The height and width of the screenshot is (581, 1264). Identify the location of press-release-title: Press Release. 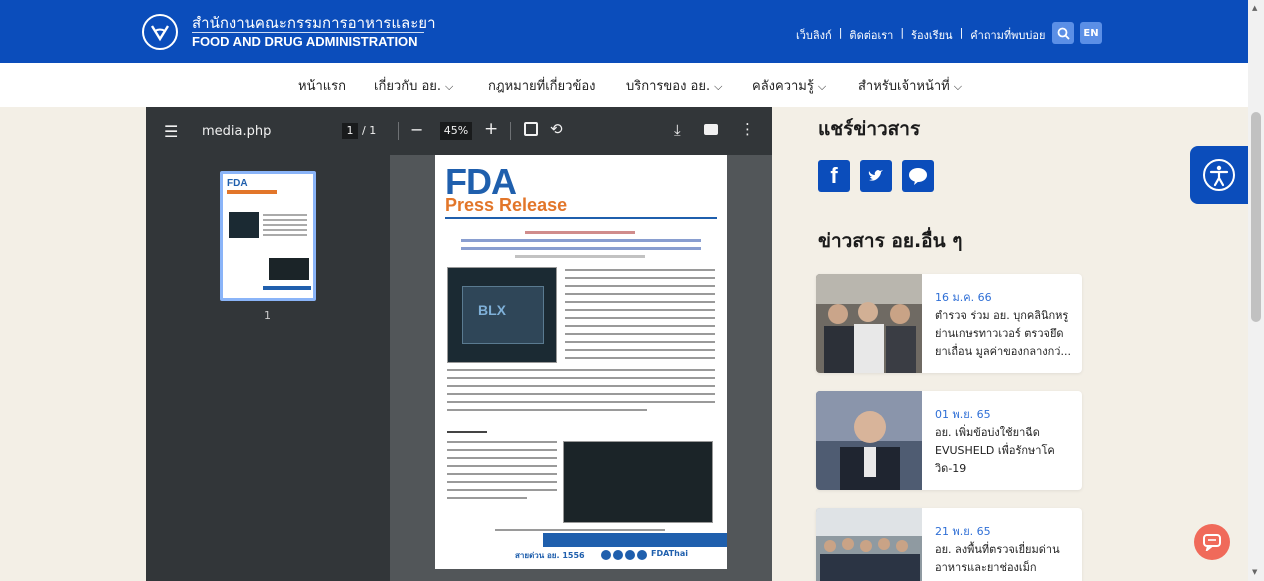
(506, 205).